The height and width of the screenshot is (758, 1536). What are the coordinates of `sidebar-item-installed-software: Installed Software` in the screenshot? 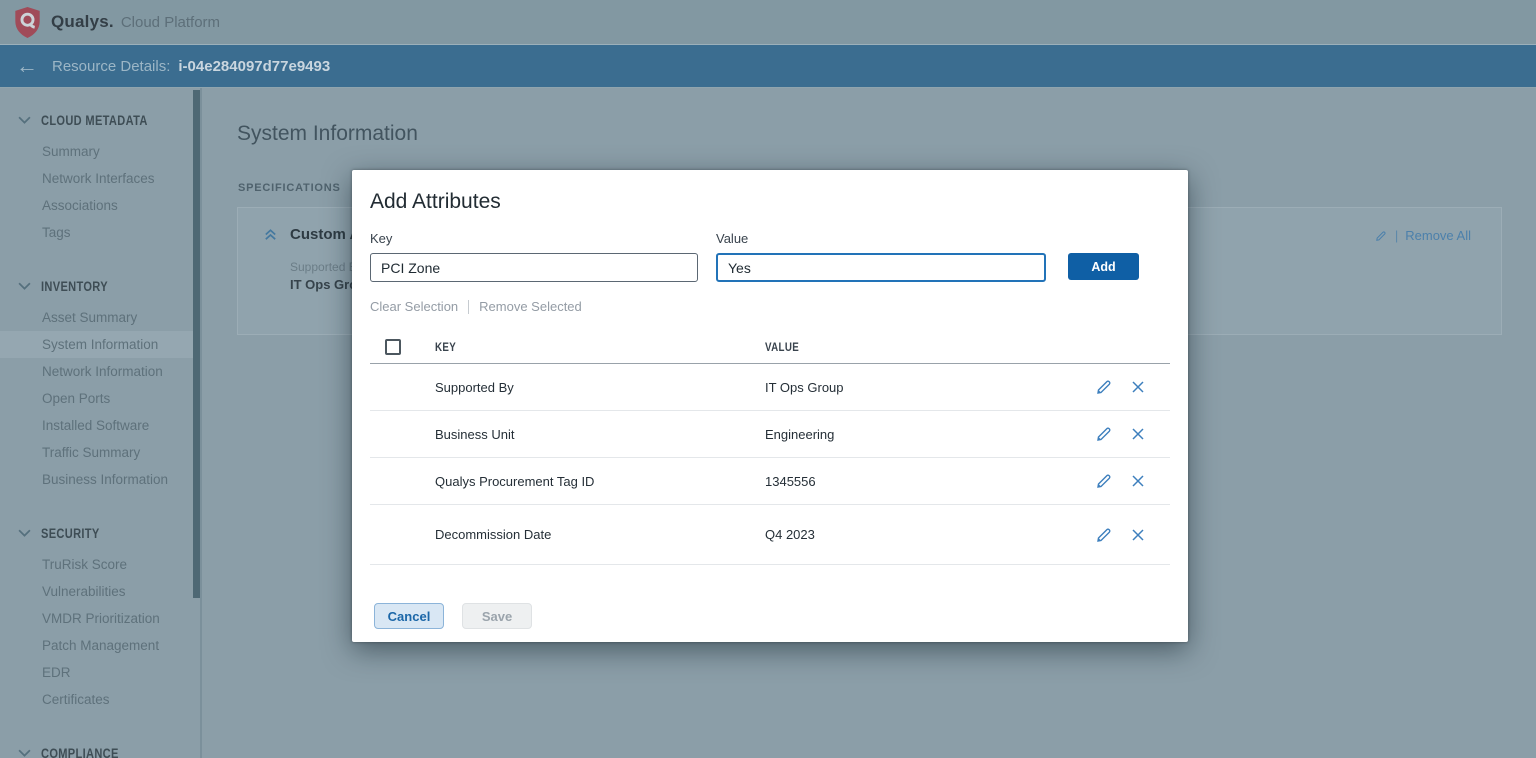 It's located at (100, 425).